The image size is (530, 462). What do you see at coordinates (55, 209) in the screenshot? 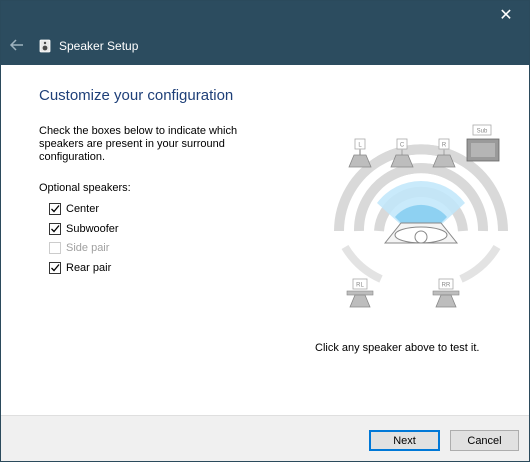
I see `checkbox-center-box` at bounding box center [55, 209].